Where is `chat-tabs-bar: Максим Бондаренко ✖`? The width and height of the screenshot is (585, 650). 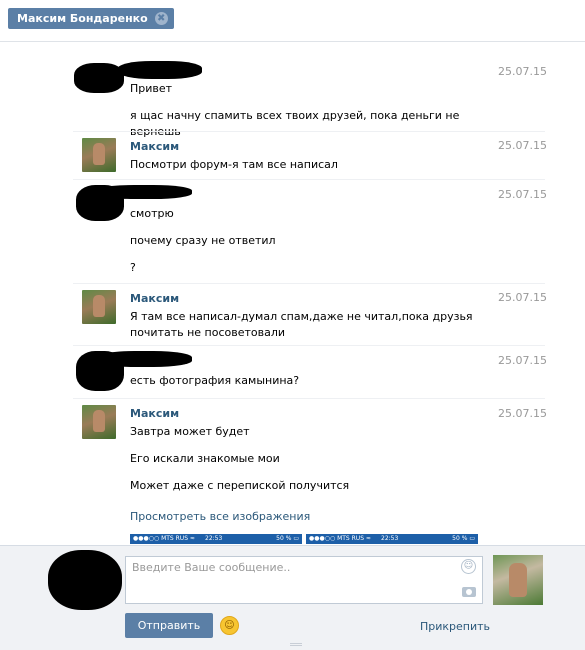
chat-tabs-bar: Максим Бондаренко ✖ is located at coordinates (292, 21).